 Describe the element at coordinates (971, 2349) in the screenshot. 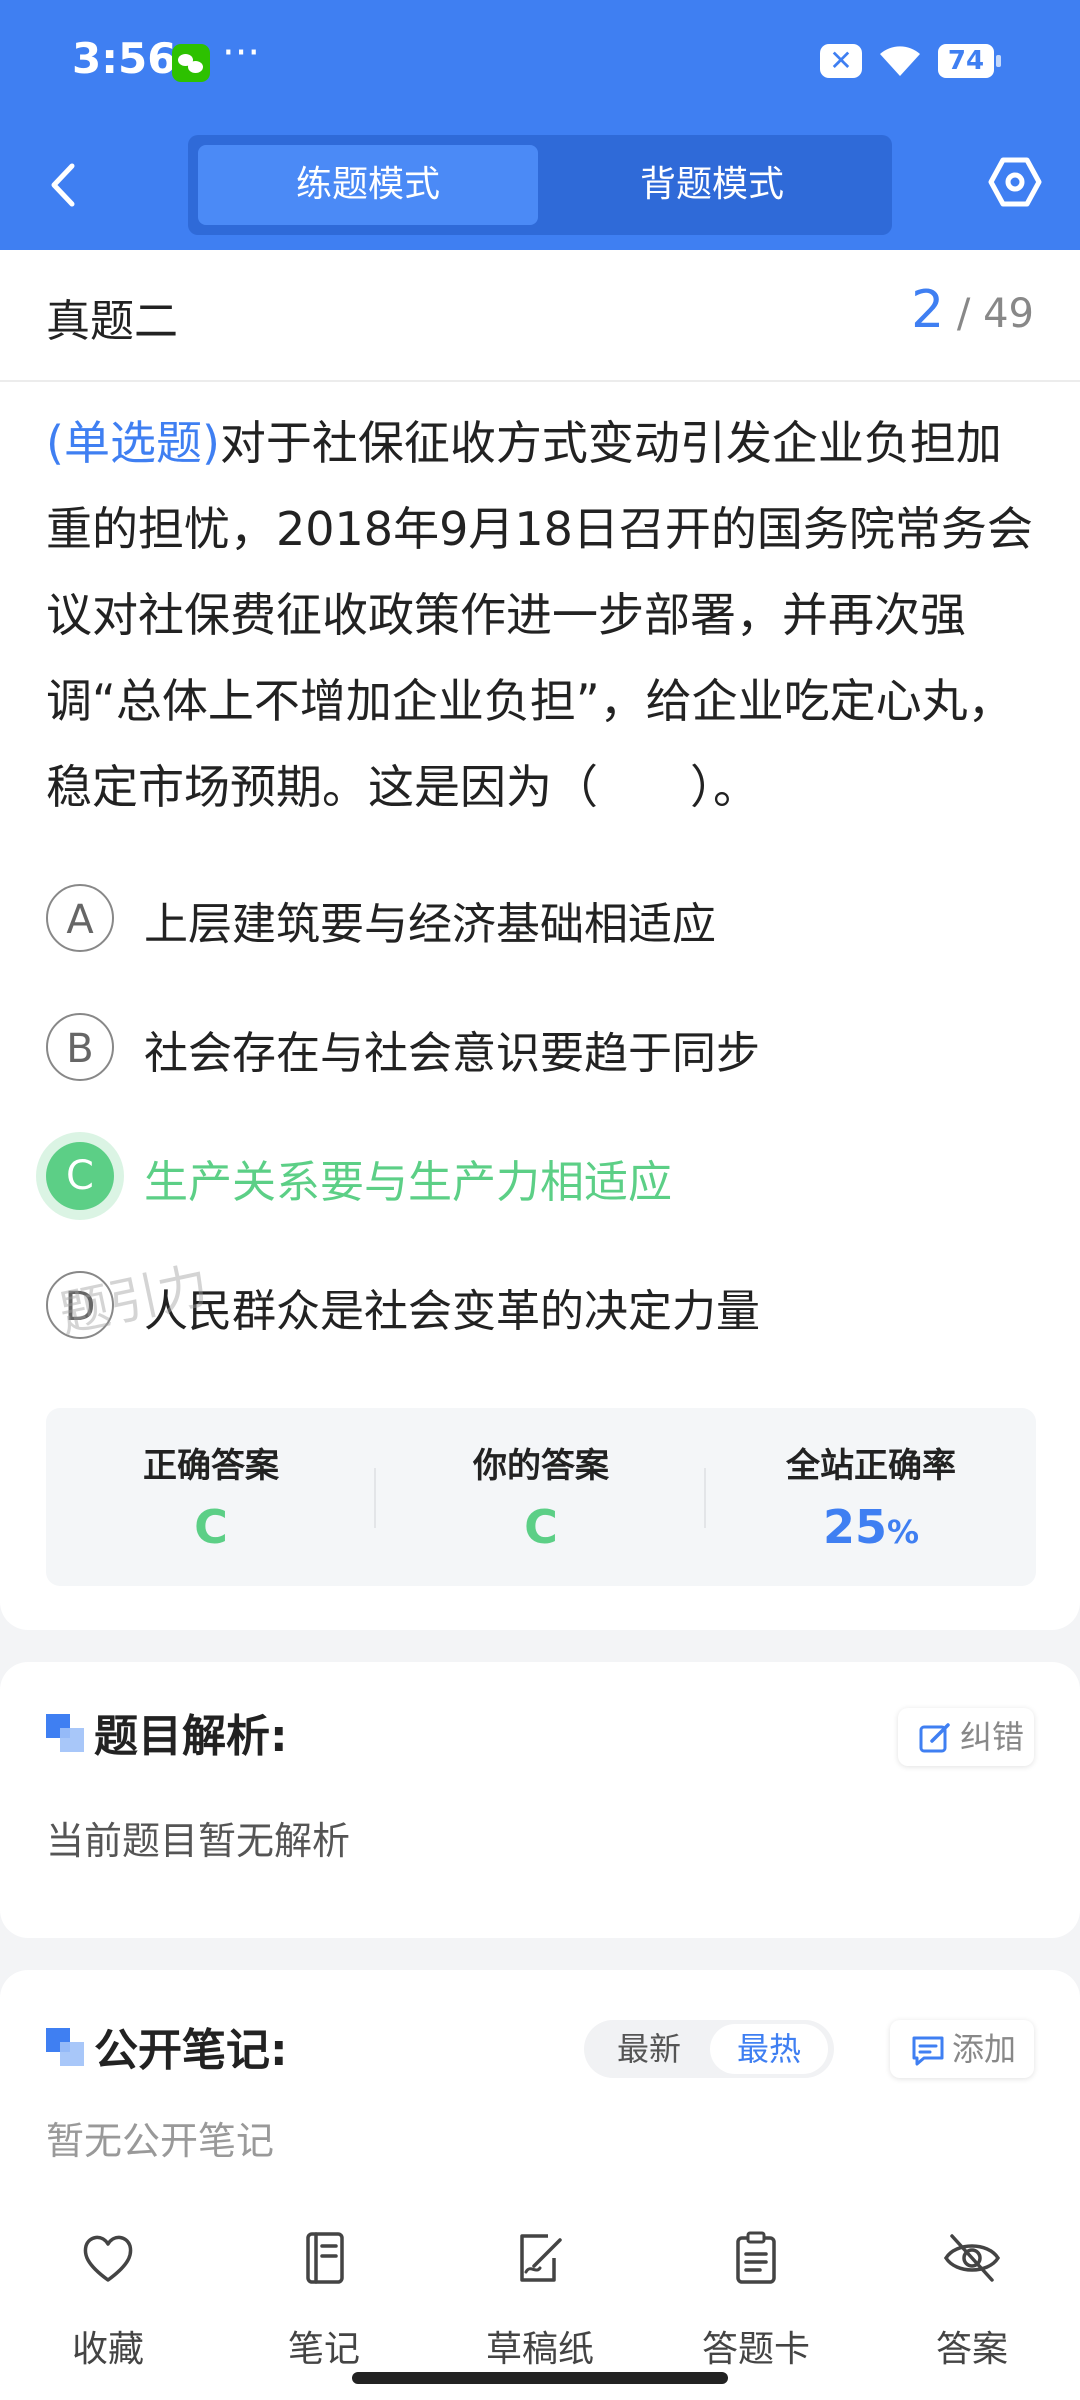

I see `show-answer-label: 答案` at that location.